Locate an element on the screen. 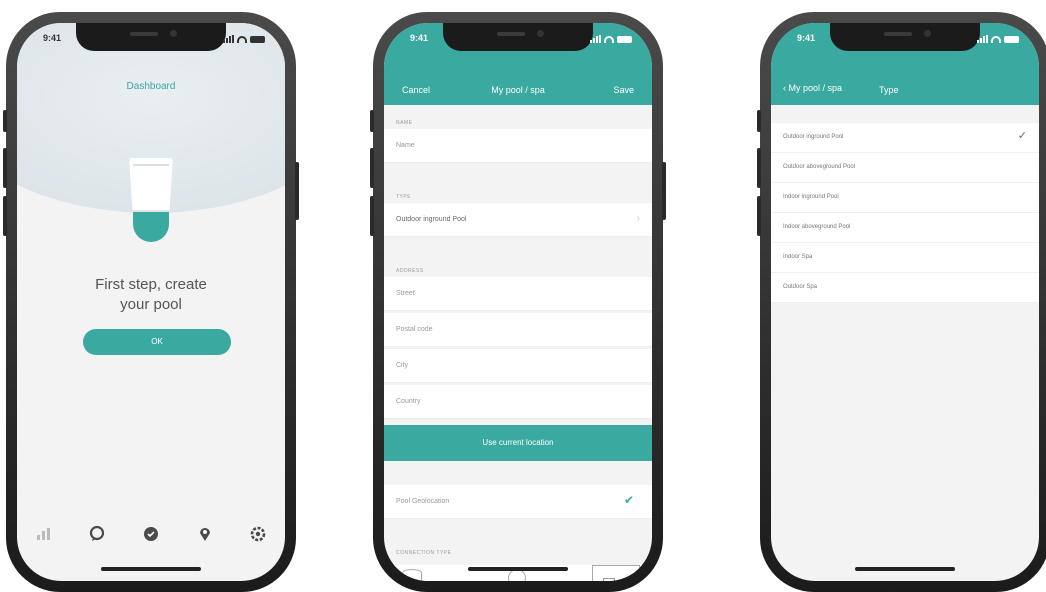 This screenshot has width=1046, height=592. address-section-header: ADDRESS is located at coordinates (410, 271).